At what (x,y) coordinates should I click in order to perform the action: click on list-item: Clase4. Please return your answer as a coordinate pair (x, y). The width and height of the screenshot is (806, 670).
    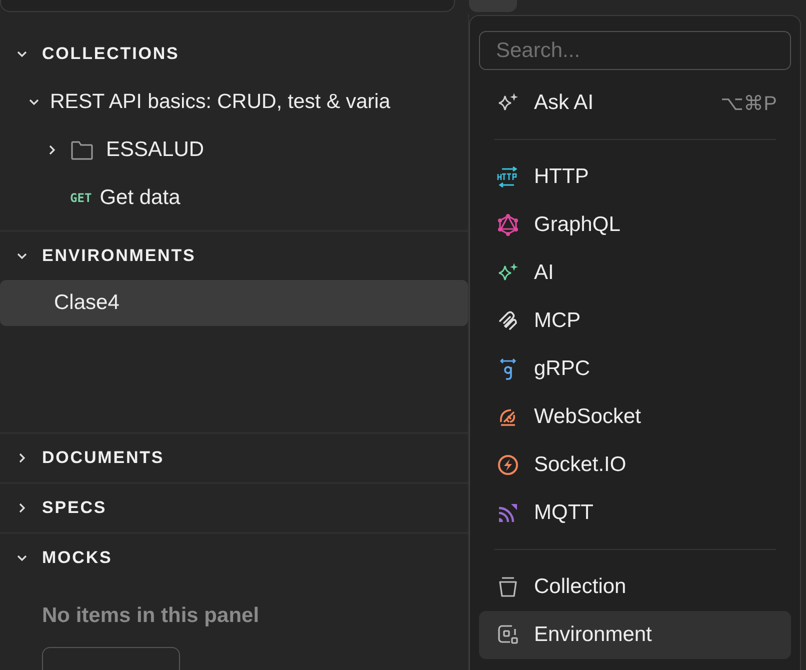
    Looking at the image, I should click on (234, 303).